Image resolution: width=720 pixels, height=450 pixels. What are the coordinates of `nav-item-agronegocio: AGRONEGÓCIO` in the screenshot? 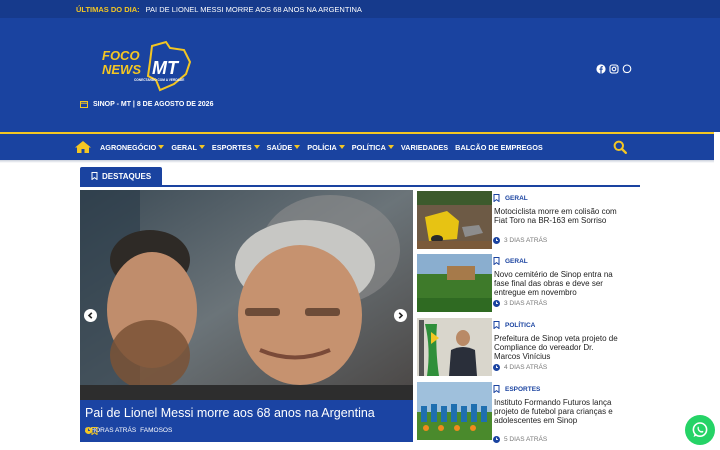 It's located at (132, 147).